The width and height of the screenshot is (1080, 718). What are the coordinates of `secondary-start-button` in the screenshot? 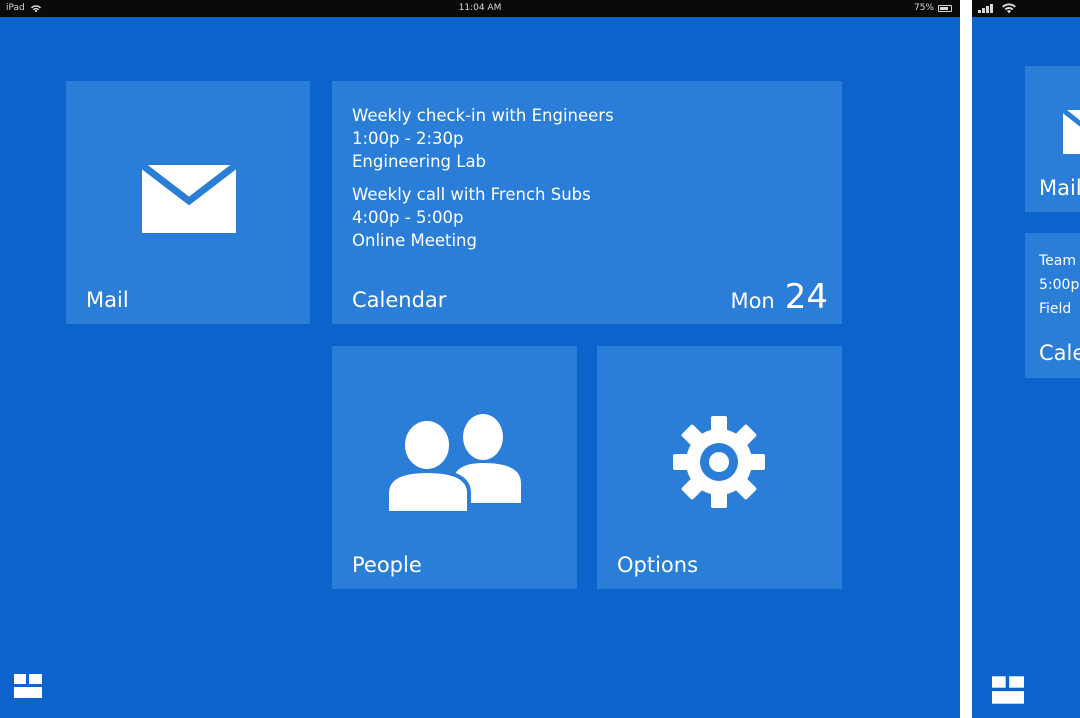 It's located at (1008, 692).